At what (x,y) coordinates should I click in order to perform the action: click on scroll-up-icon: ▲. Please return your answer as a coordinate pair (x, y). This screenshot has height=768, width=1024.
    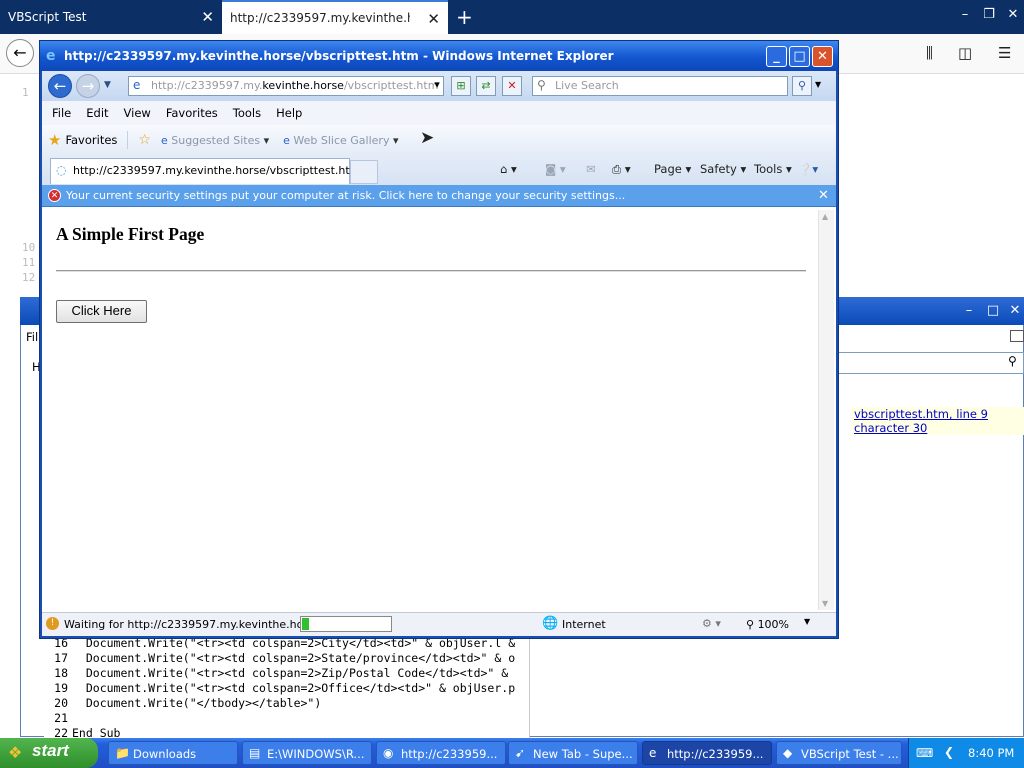
    Looking at the image, I should click on (825, 216).